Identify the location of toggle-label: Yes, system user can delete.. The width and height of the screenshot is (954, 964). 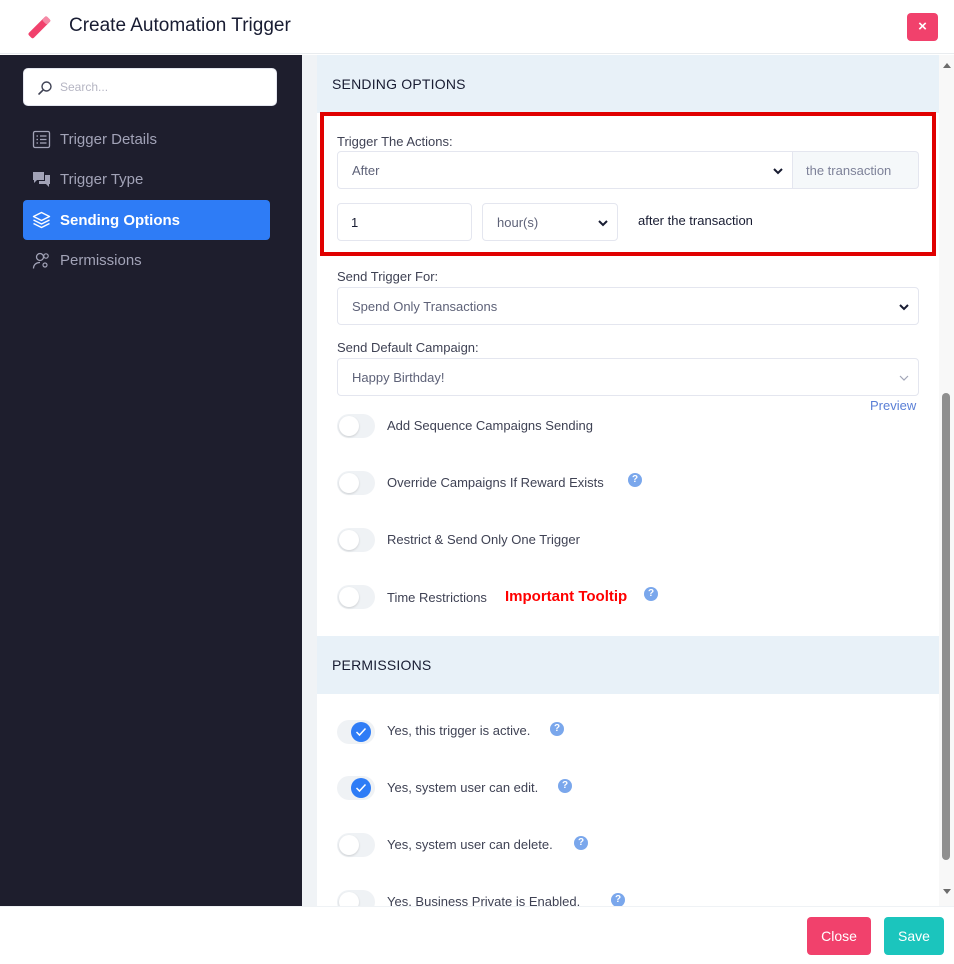
(470, 844).